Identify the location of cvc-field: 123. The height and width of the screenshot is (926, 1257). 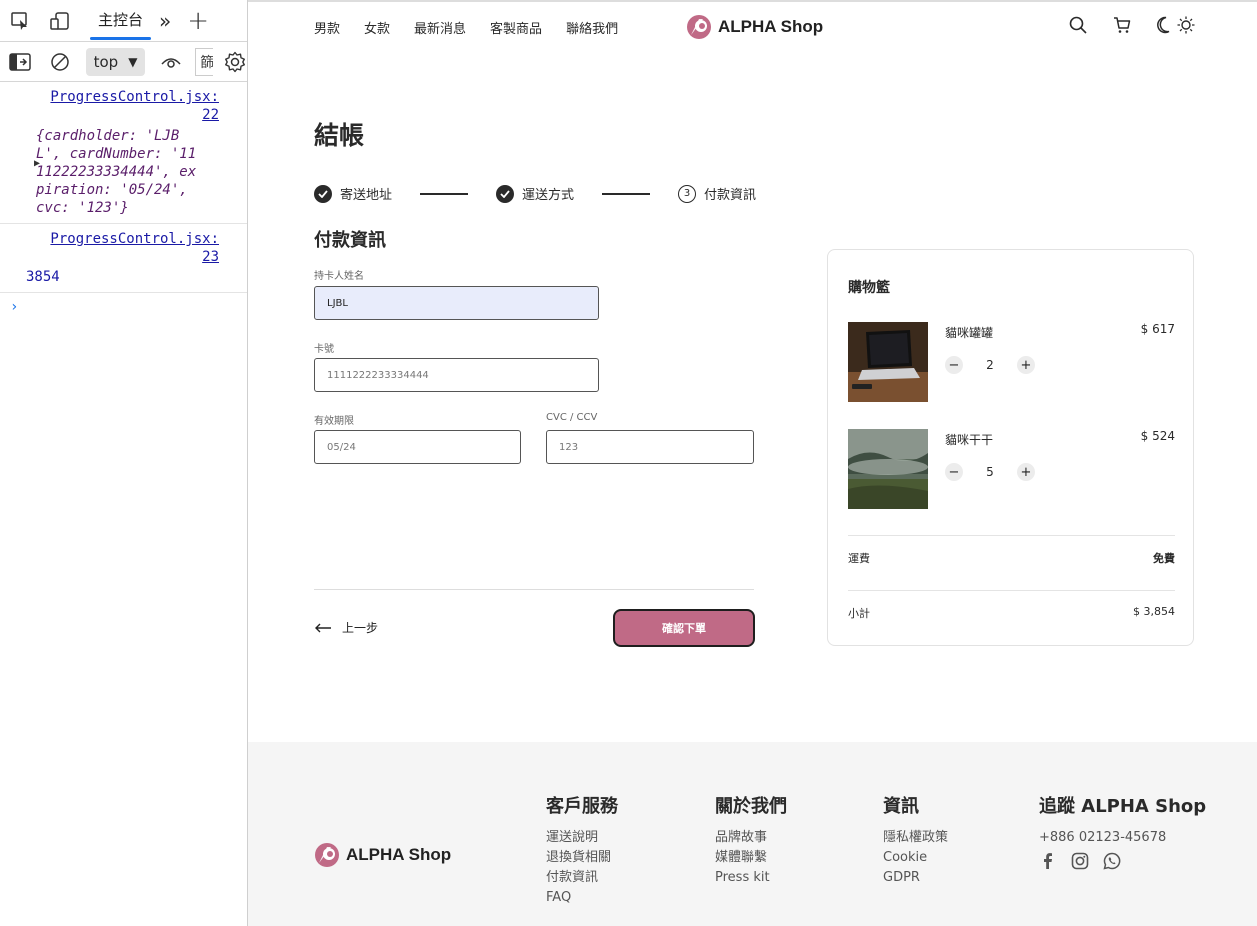
(650, 447).